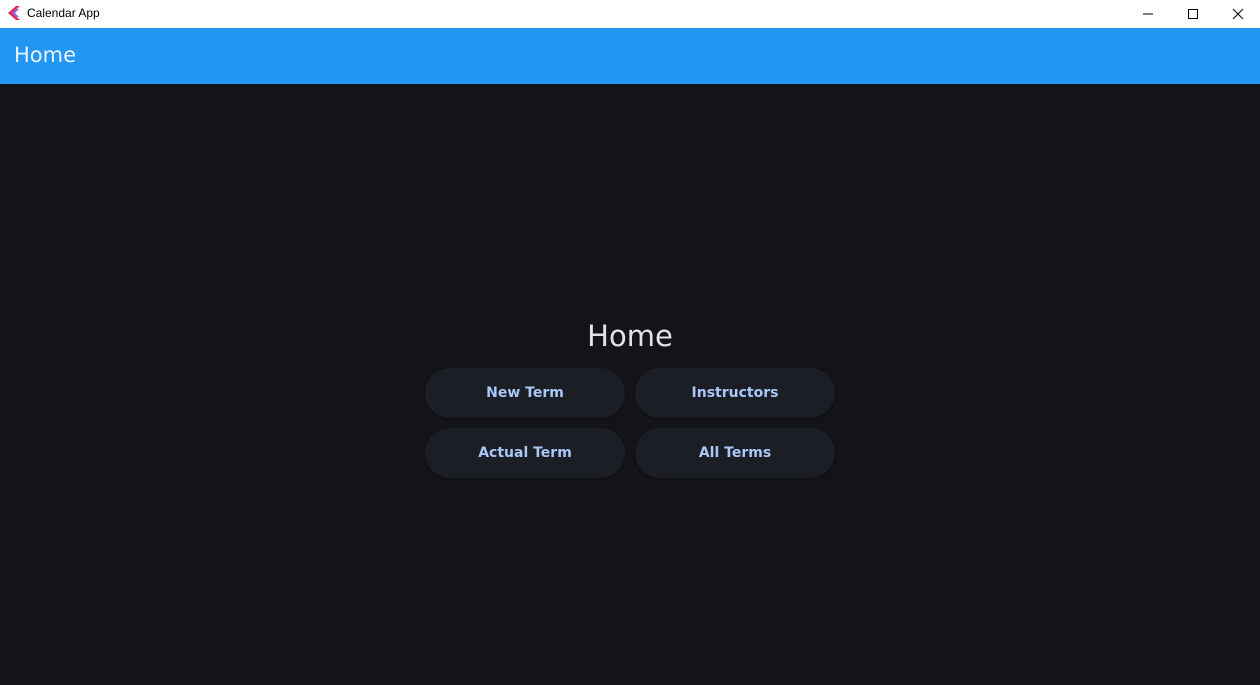 The image size is (1260, 685). I want to click on minimize-icon, so click(1148, 14).